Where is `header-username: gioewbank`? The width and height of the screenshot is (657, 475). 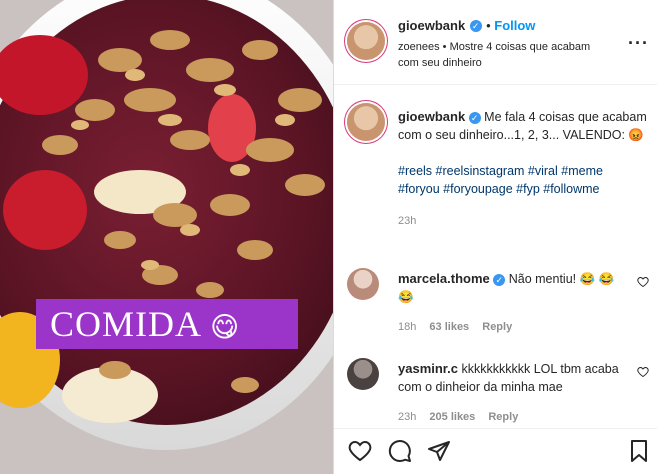
header-username: gioewbank is located at coordinates (431, 25).